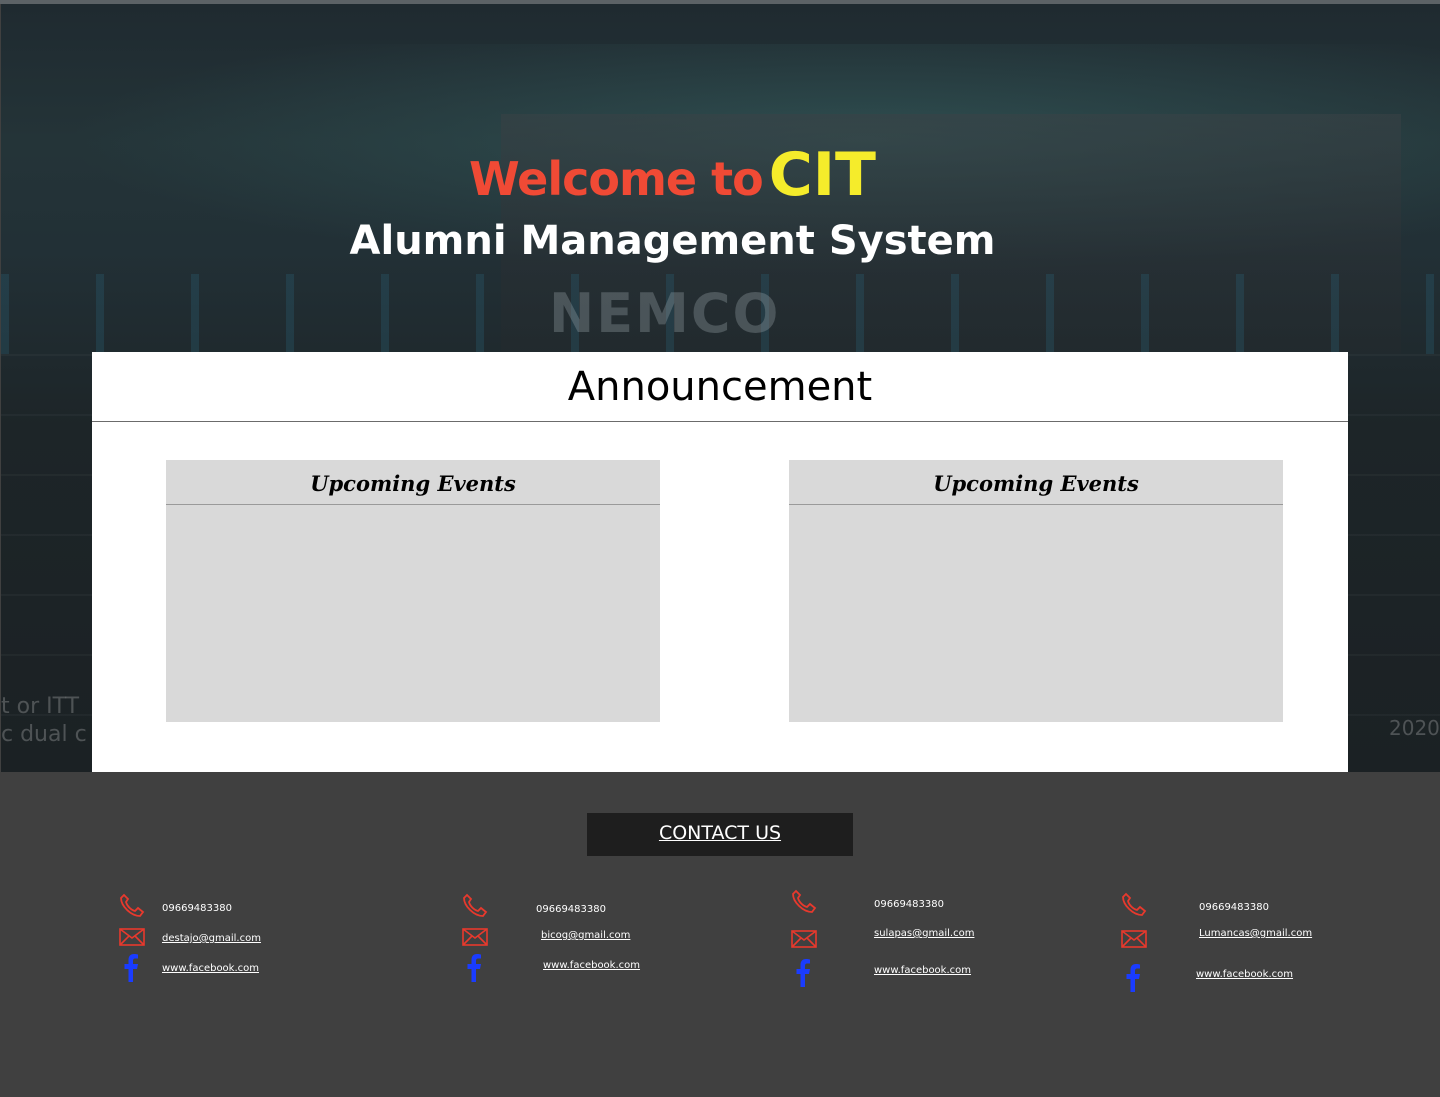 The height and width of the screenshot is (1097, 1440). I want to click on welcome-text: Welcome to, so click(616, 179).